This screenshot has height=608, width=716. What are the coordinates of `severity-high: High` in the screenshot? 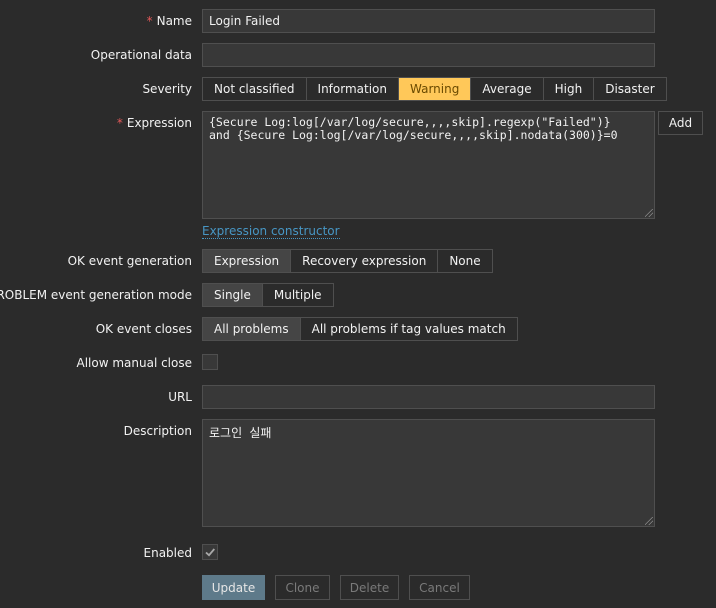 It's located at (569, 89).